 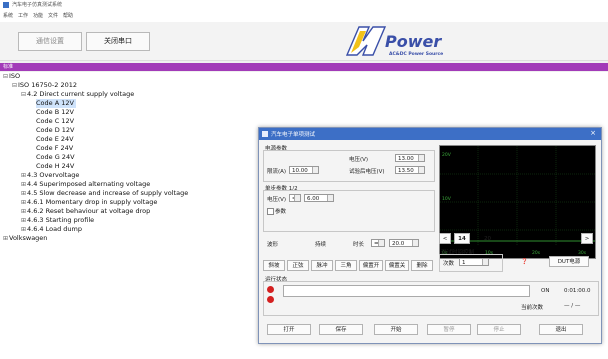 What do you see at coordinates (295, 198) in the screenshot?
I see `step-op-select: =` at bounding box center [295, 198].